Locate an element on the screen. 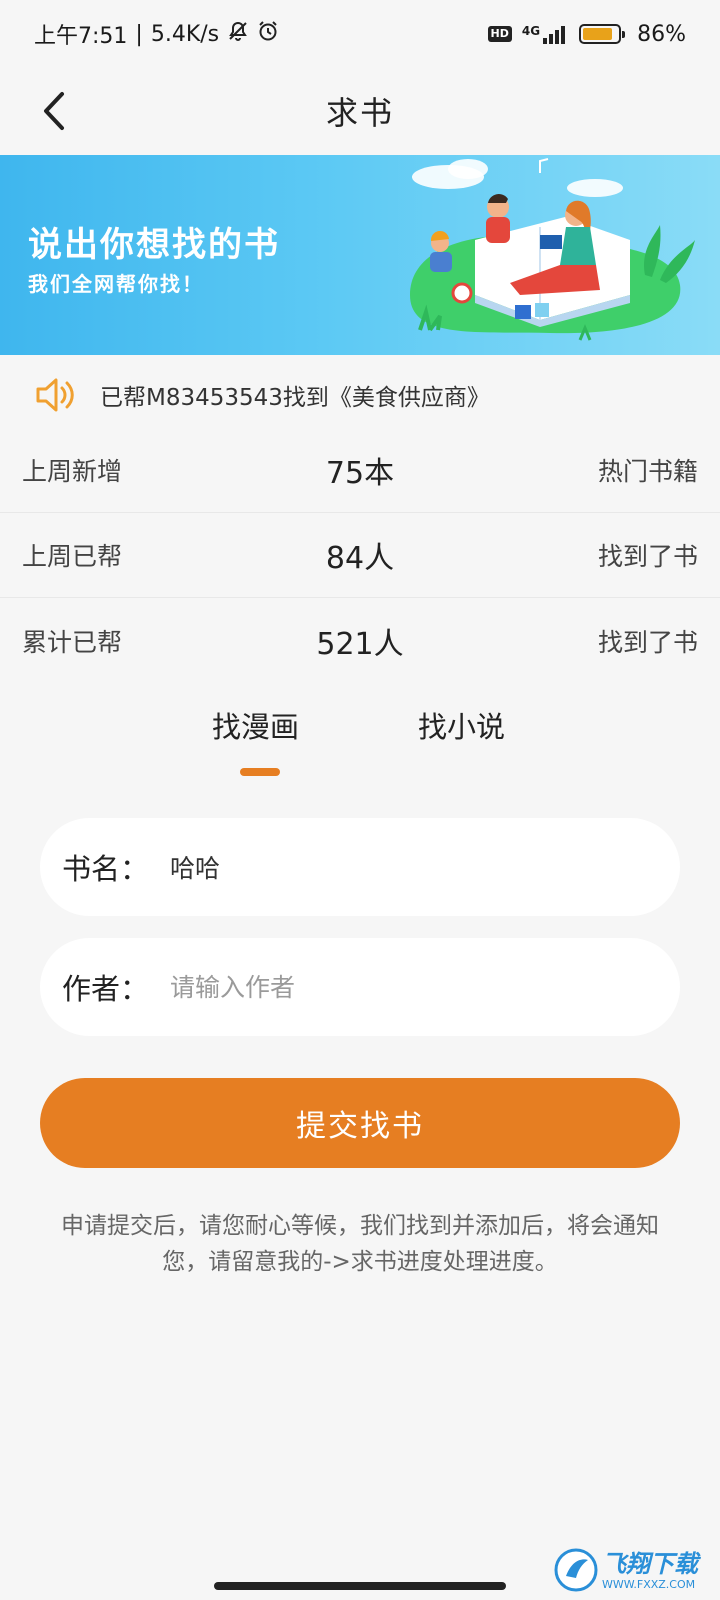 The image size is (720, 1600). back-button is located at coordinates (54, 111).